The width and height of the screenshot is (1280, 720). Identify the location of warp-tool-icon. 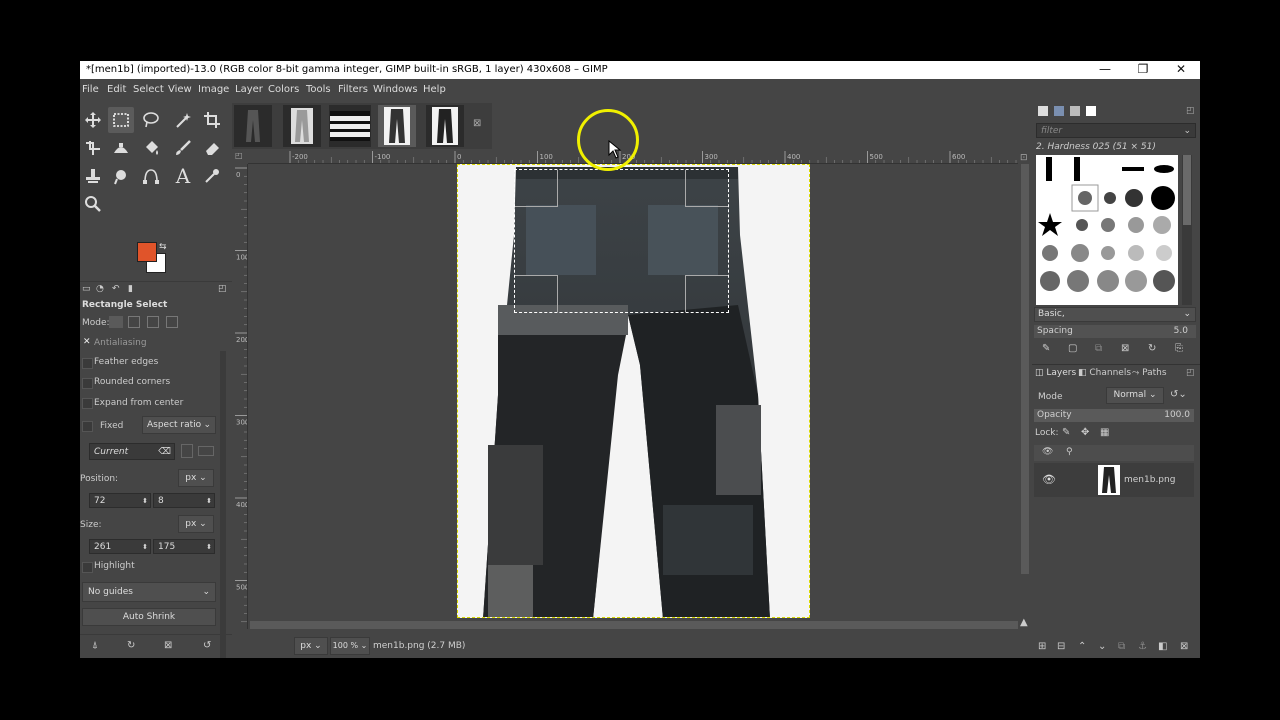
(121, 148).